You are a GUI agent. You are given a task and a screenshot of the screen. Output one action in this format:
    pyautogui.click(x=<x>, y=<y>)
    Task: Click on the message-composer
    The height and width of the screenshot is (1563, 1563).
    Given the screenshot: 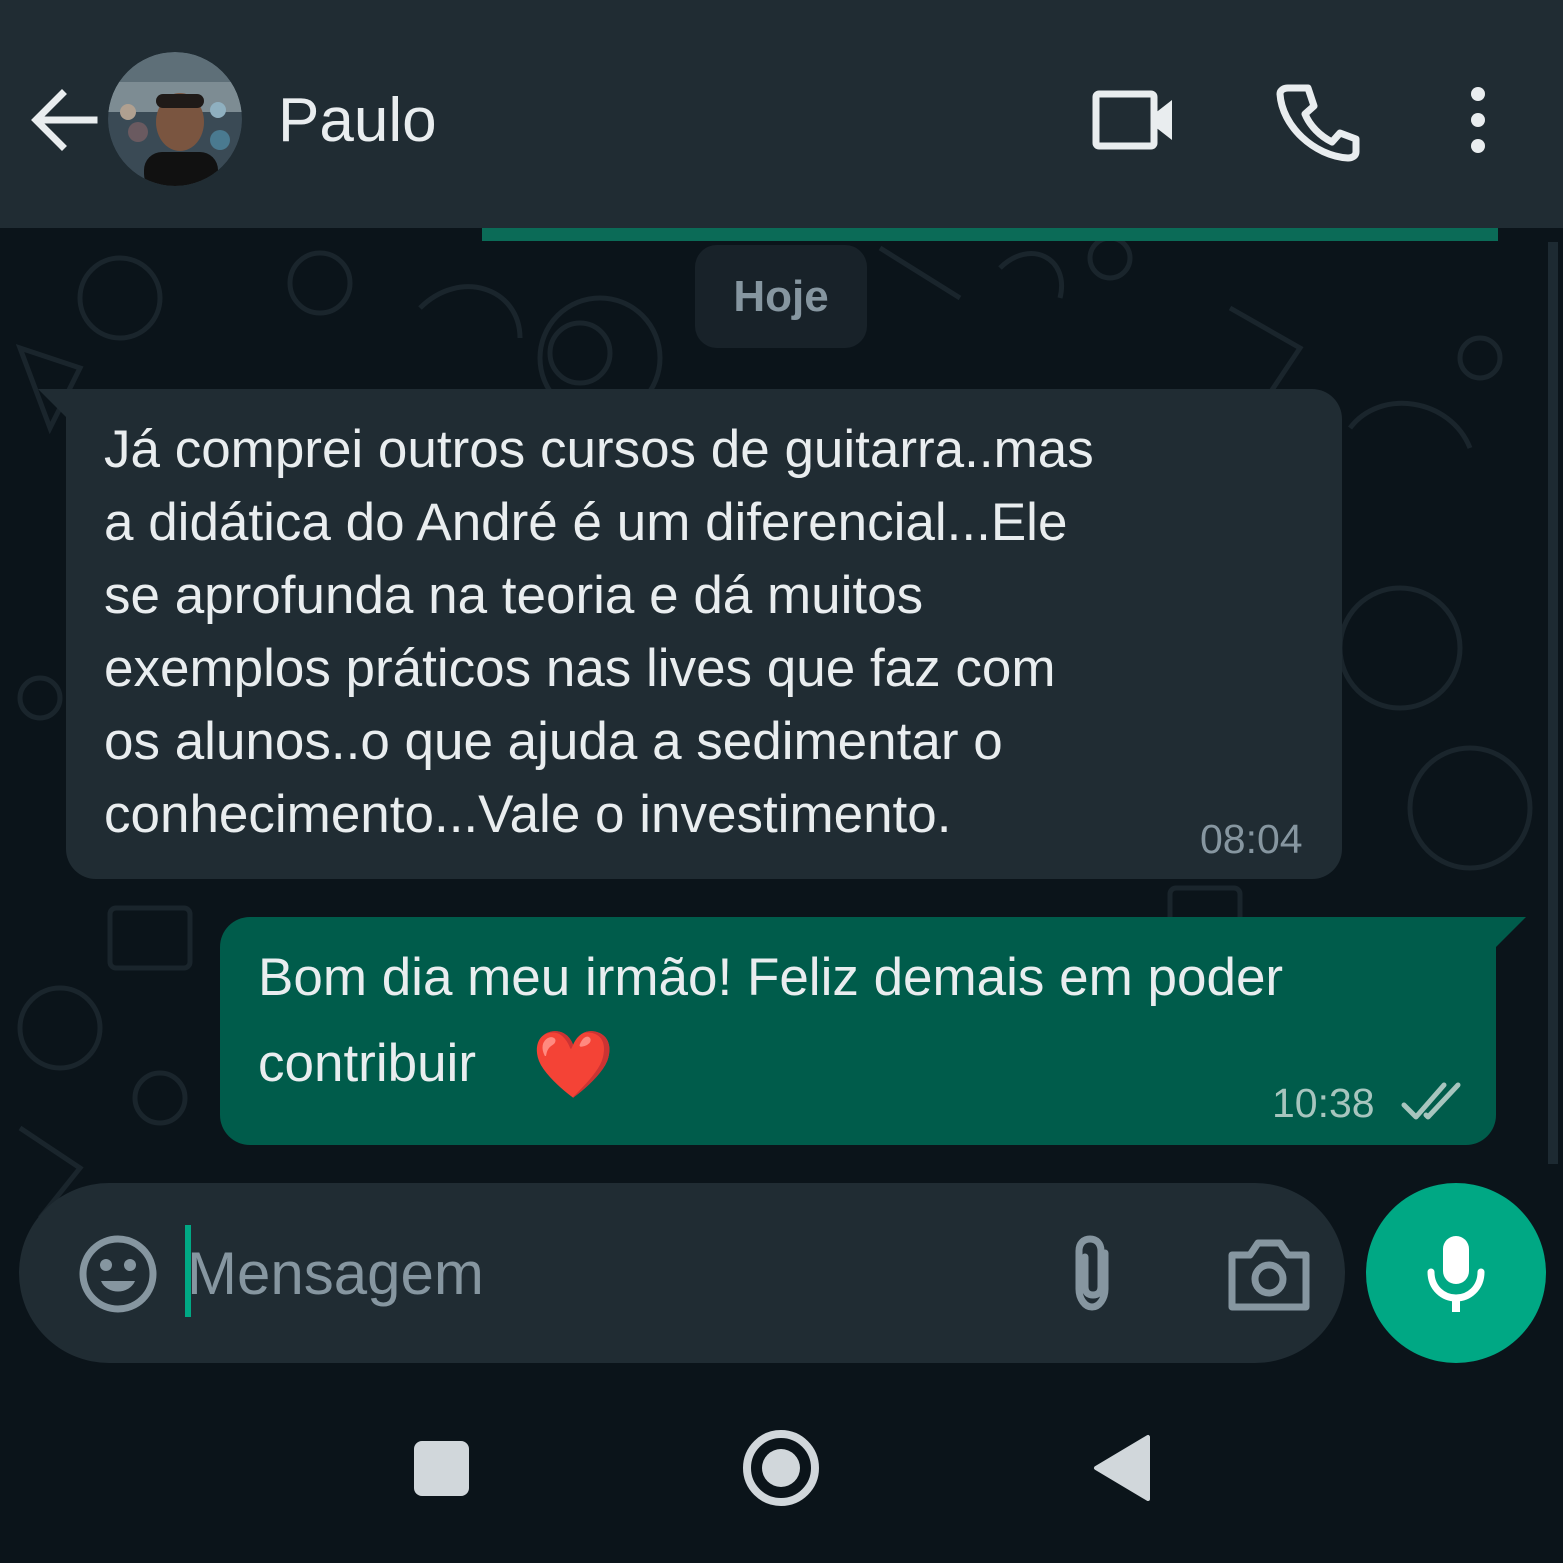 What is the action you would take?
    pyautogui.click(x=682, y=1273)
    